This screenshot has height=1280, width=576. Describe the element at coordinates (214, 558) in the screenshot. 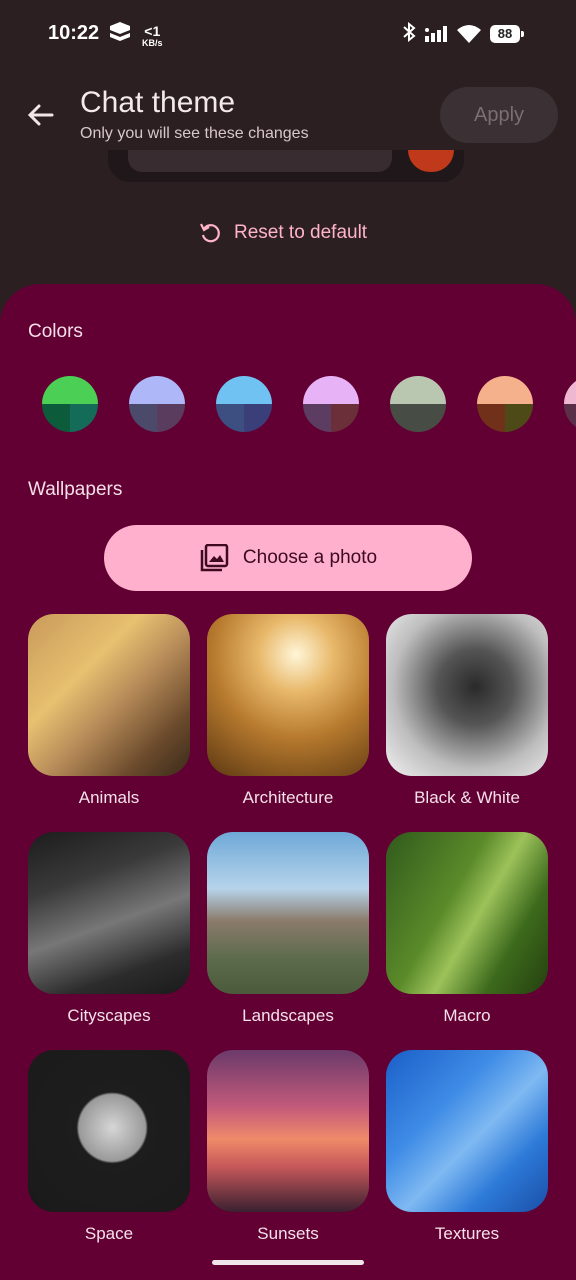

I see `photo-library-icon` at that location.